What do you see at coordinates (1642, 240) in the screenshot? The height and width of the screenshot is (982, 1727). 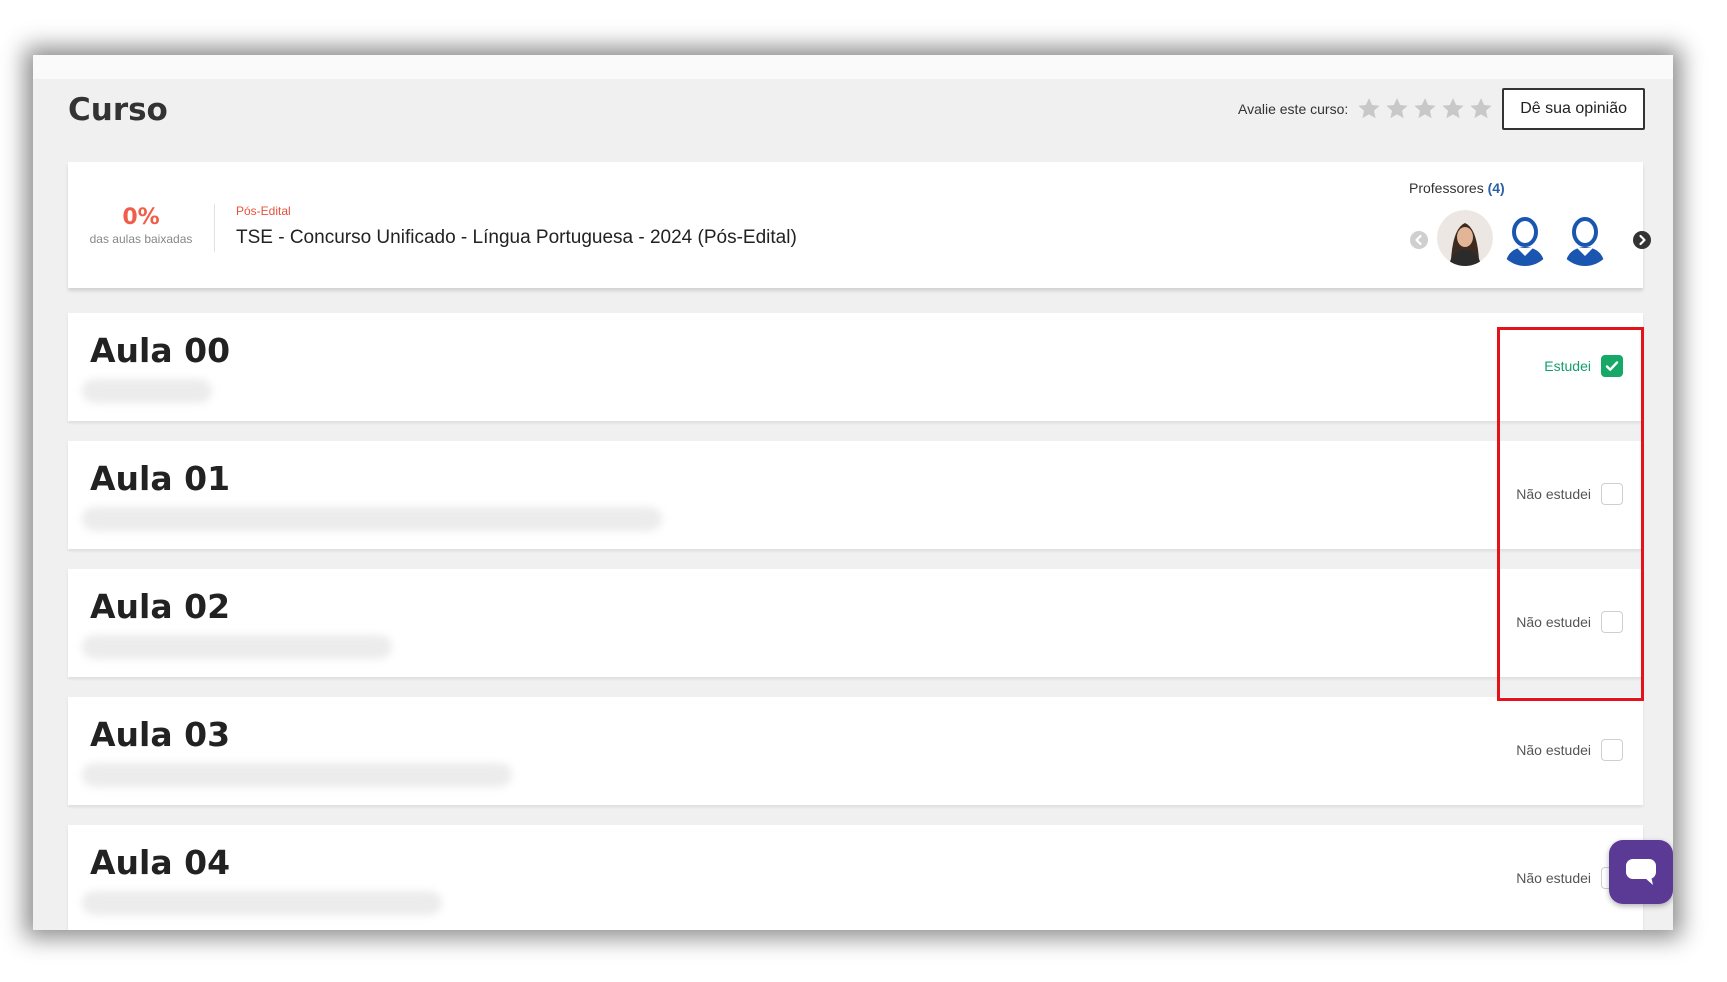 I see `chevron-right-icon` at bounding box center [1642, 240].